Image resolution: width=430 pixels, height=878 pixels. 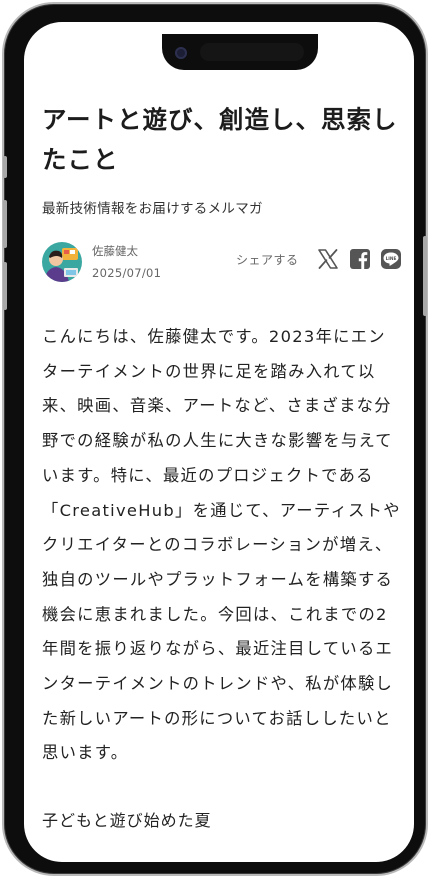 What do you see at coordinates (222, 262) in the screenshot?
I see `article-meta: 佐藤健太 2025/07/01 シェアする LINE` at bounding box center [222, 262].